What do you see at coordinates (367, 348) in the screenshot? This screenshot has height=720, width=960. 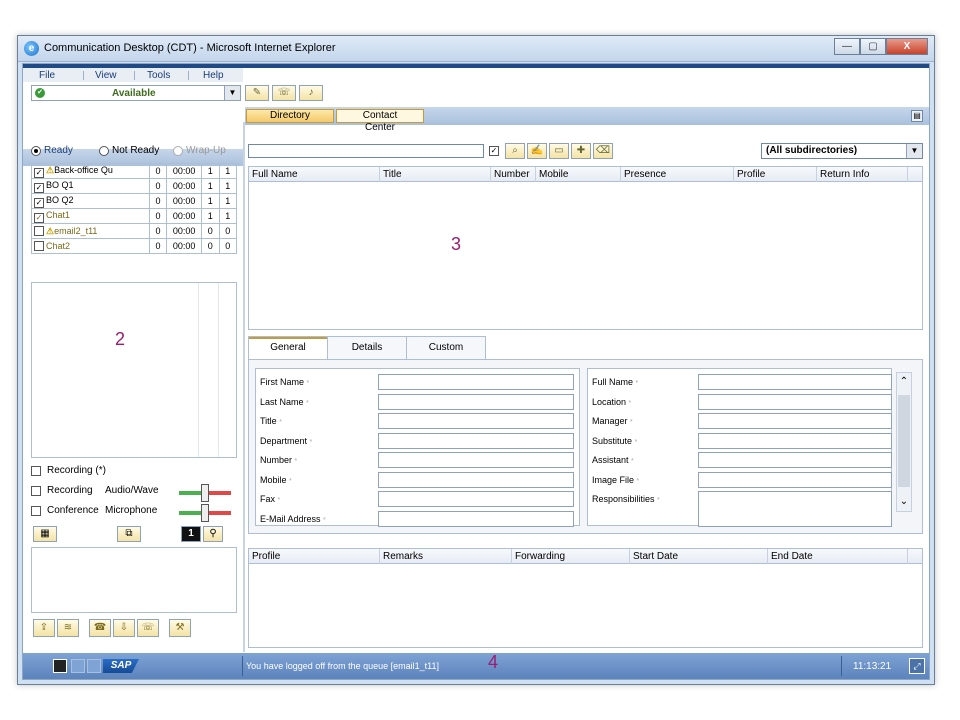 I see `tab-details: Details` at bounding box center [367, 348].